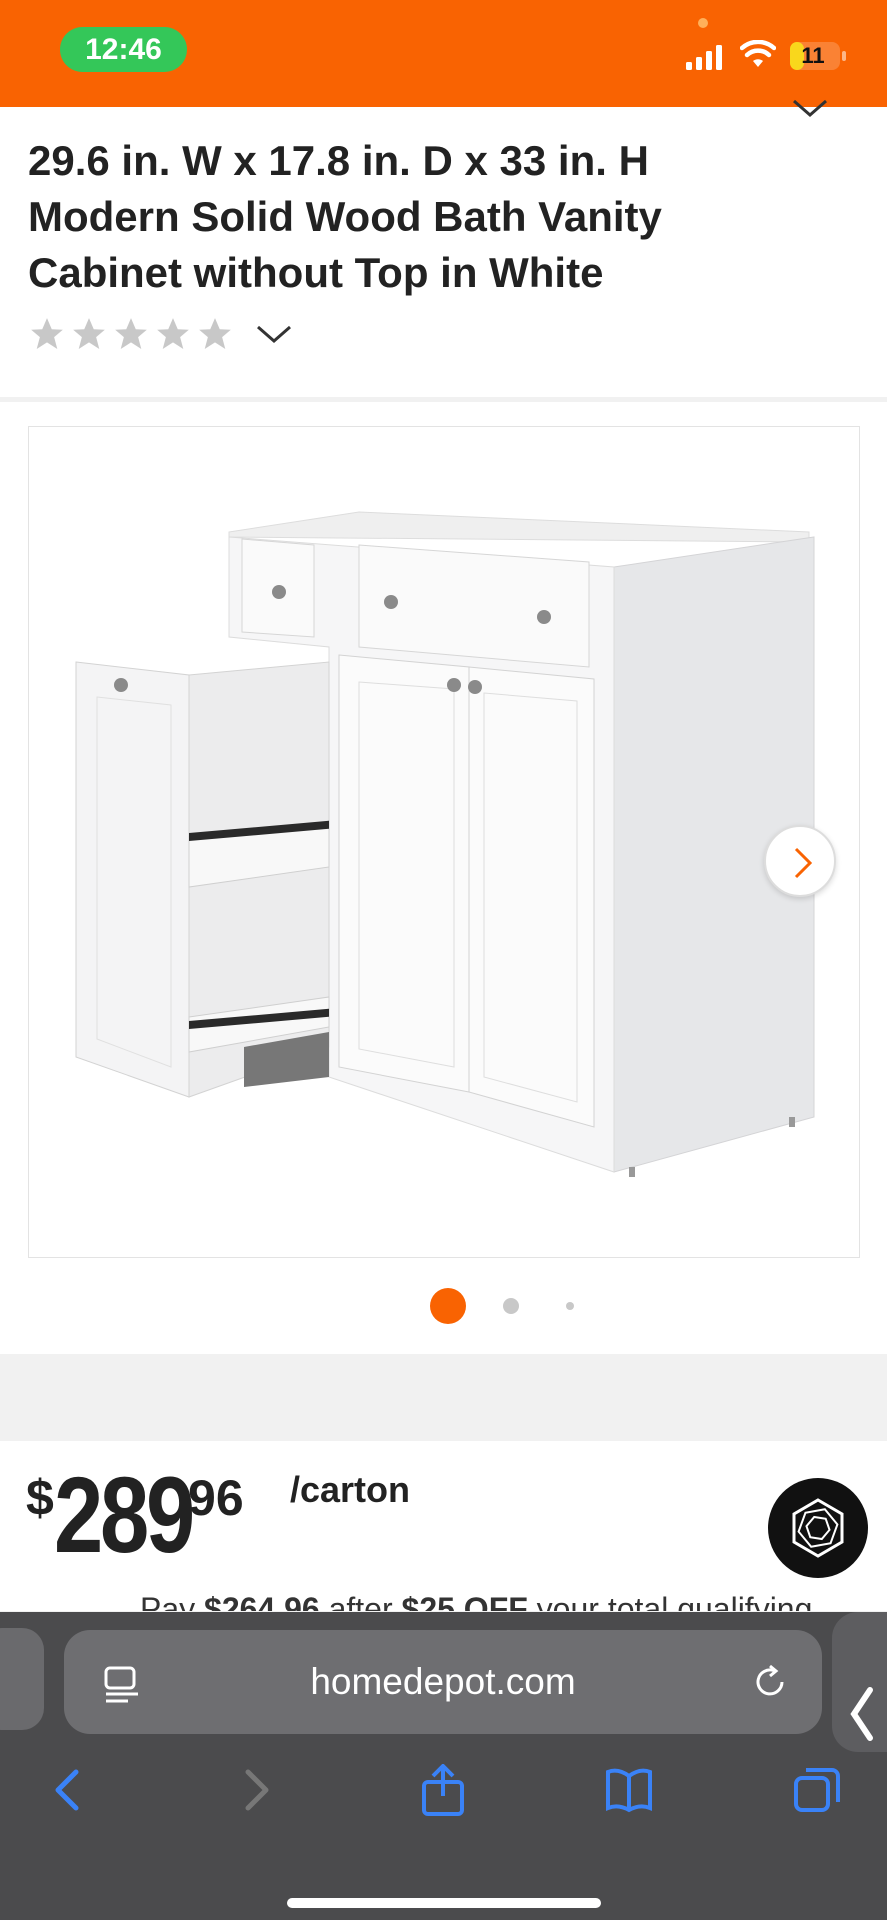 The width and height of the screenshot is (887, 1920). What do you see at coordinates (262, 1601) in the screenshot?
I see `promo-amount: $264.96` at bounding box center [262, 1601].